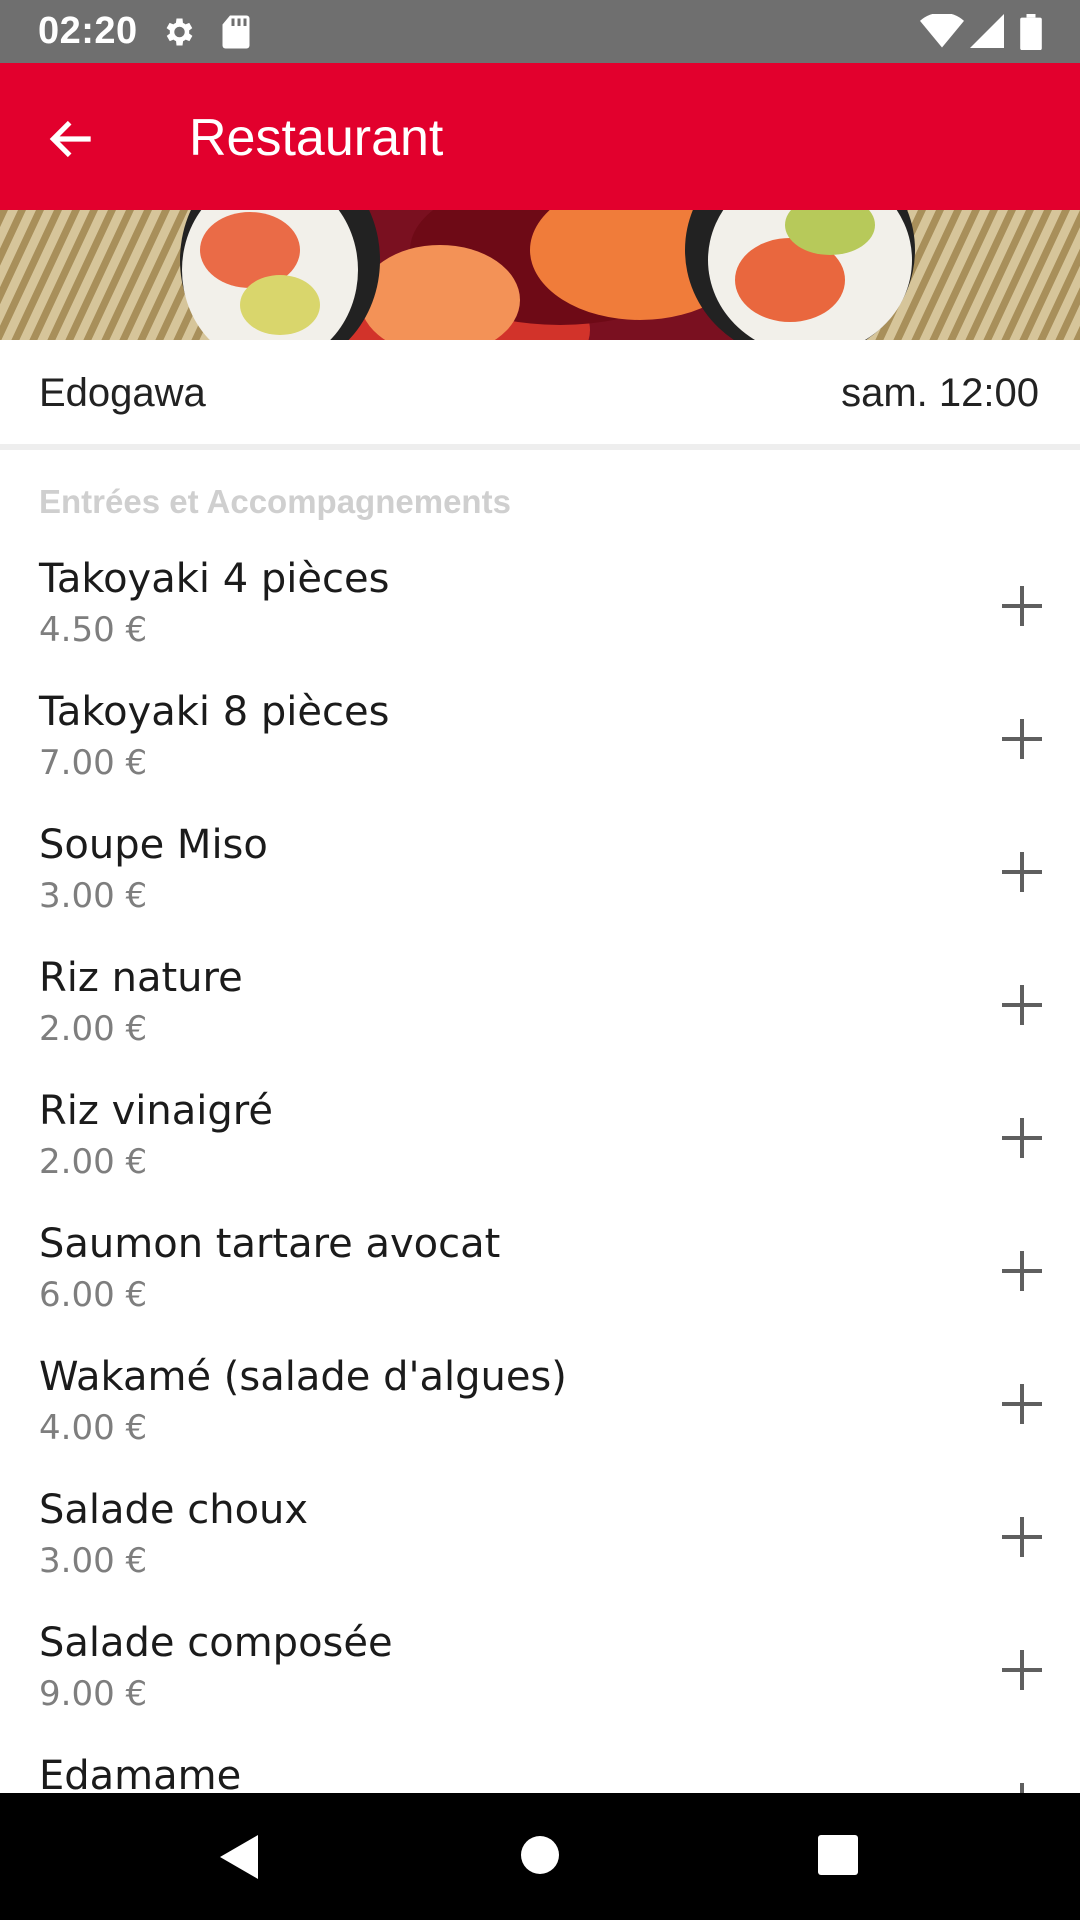 This screenshot has width=1080, height=1920. I want to click on menu-item-name: Riz vinaigré, so click(156, 1111).